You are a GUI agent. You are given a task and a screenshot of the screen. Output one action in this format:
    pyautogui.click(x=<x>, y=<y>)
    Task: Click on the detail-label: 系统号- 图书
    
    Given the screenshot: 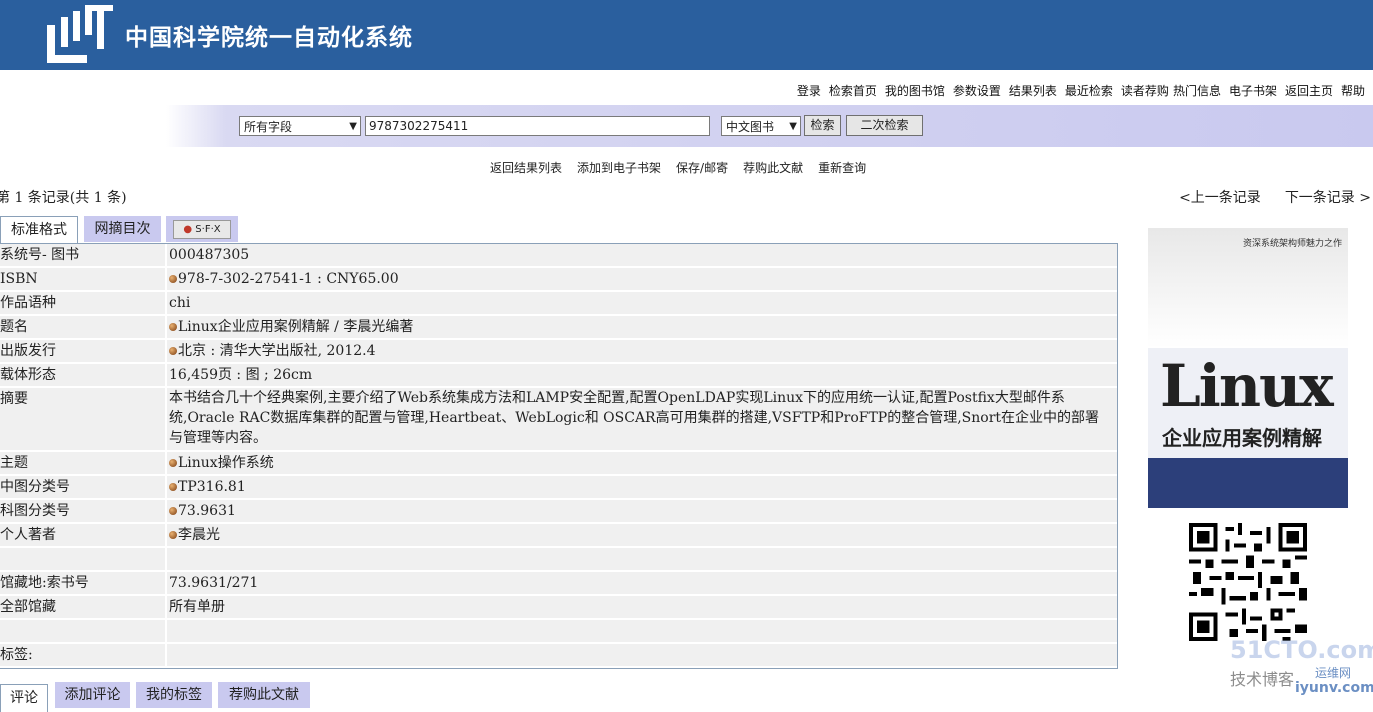 What is the action you would take?
    pyautogui.click(x=83, y=255)
    